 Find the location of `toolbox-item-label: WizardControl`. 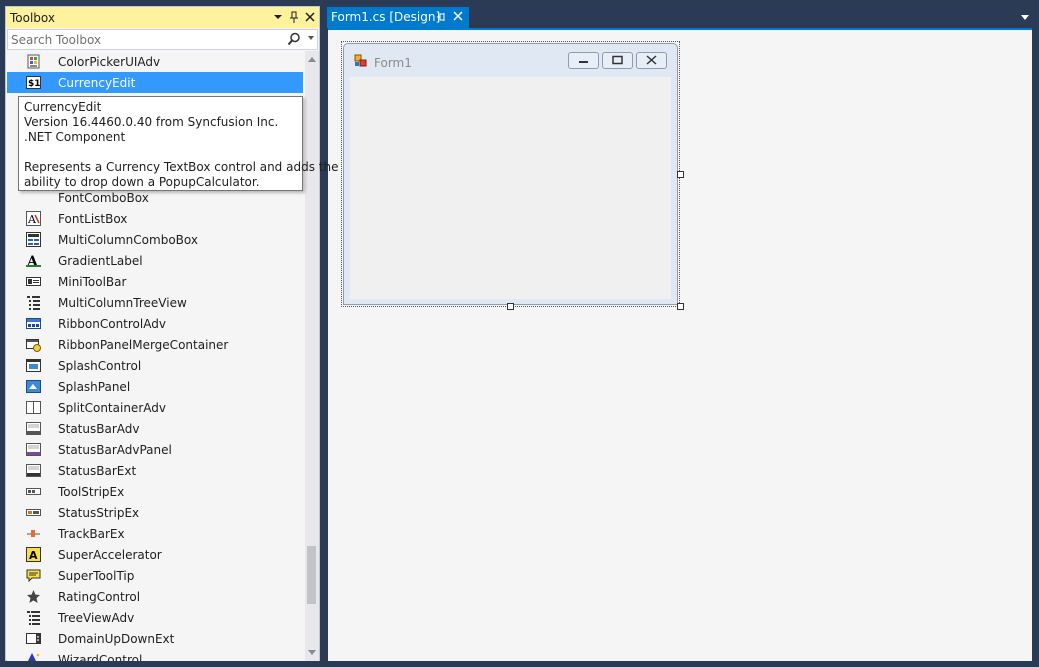

toolbox-item-label: WizardControl is located at coordinates (100, 657).